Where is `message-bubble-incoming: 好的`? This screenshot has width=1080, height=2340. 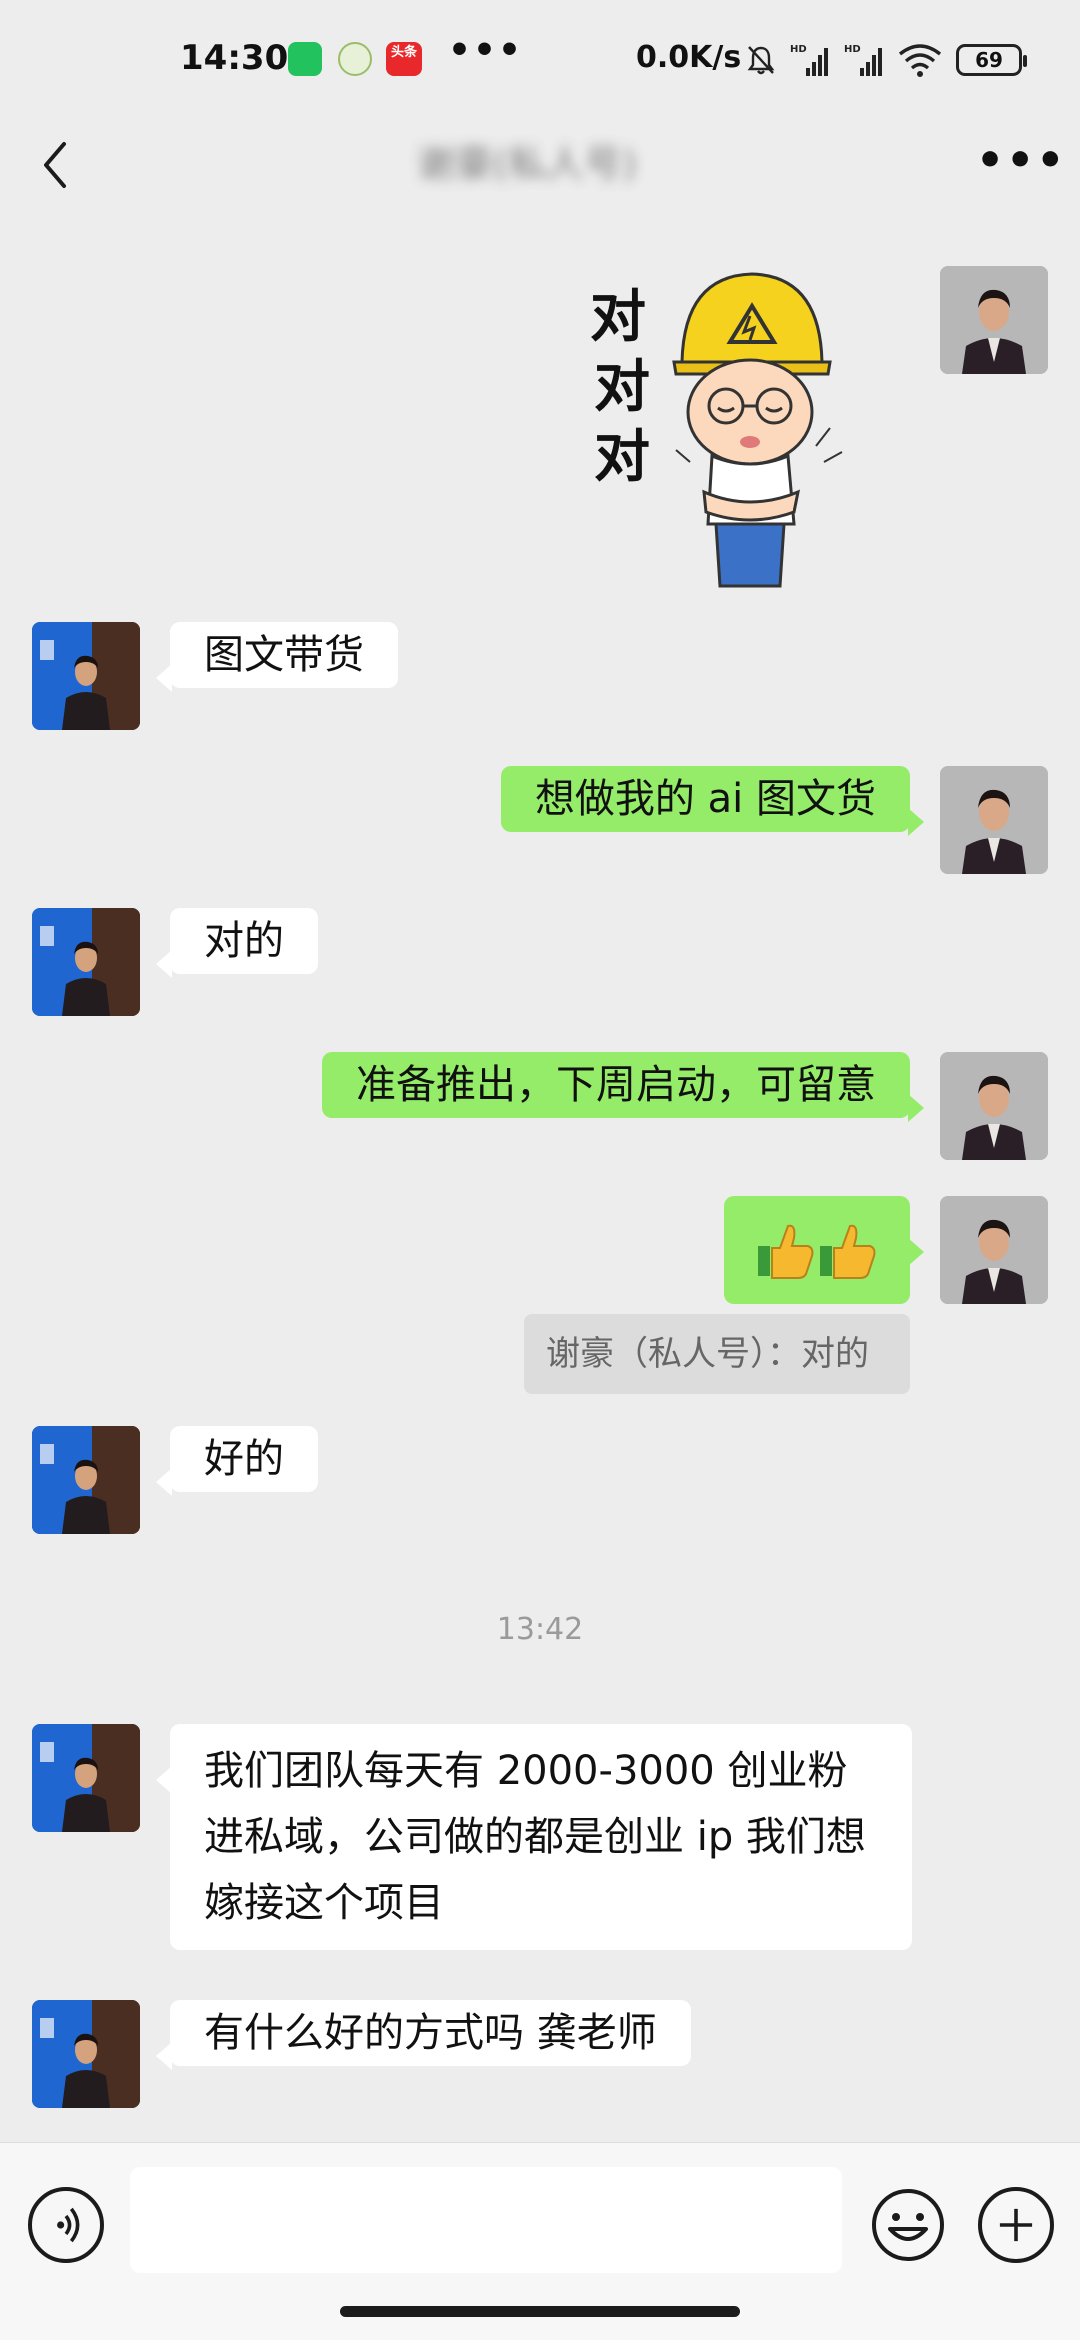
message-bubble-incoming: 好的 is located at coordinates (237, 1461).